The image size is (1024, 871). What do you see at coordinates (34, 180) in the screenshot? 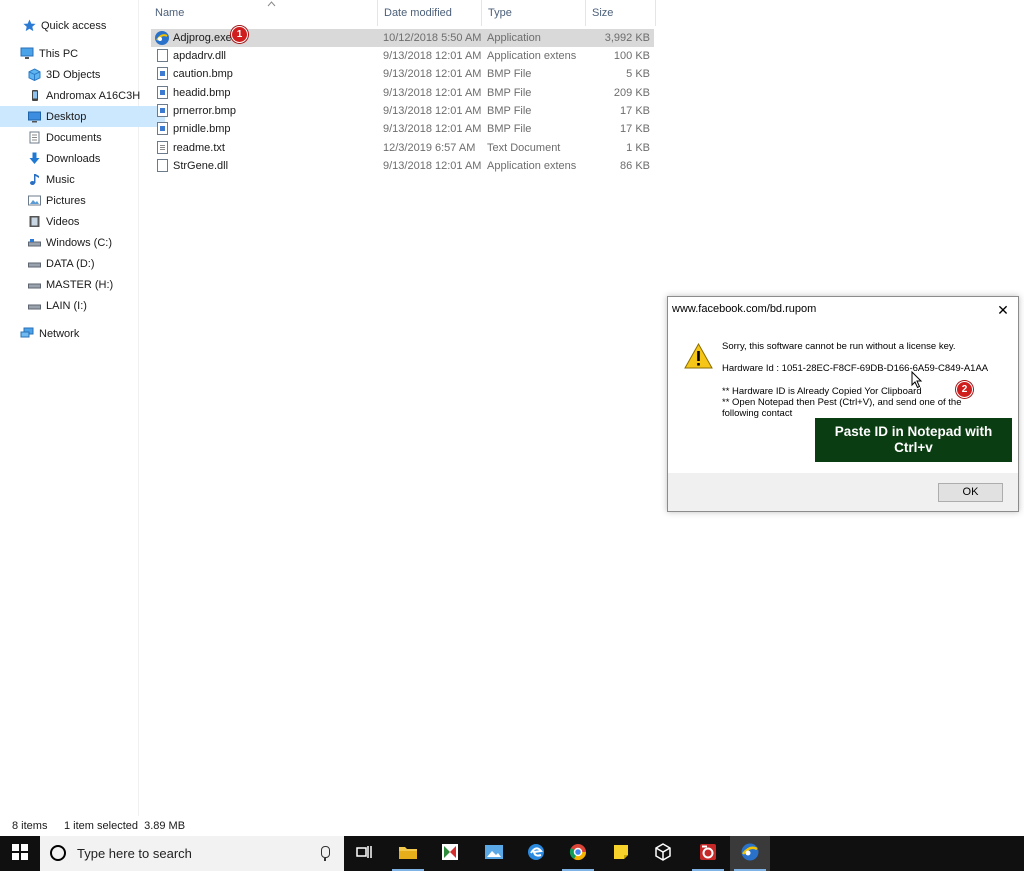
I see `music-note-icon` at bounding box center [34, 180].